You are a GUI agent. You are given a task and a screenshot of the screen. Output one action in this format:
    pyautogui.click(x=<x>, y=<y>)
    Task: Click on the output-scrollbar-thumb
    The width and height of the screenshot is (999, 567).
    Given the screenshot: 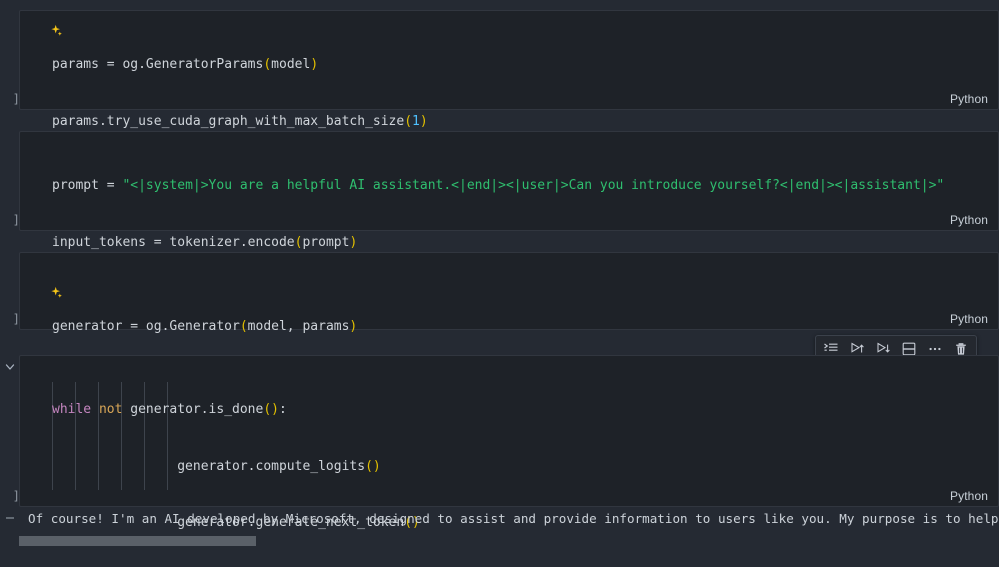 What is the action you would take?
    pyautogui.click(x=137, y=541)
    